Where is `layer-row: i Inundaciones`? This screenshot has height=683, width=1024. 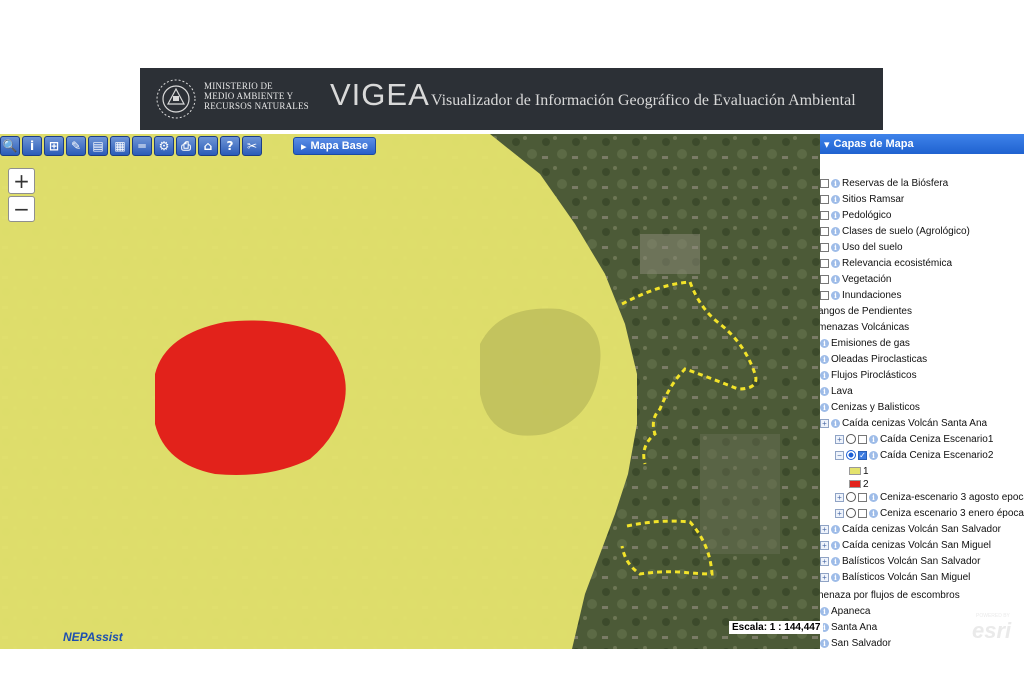 layer-row: i Inundaciones is located at coordinates (861, 295).